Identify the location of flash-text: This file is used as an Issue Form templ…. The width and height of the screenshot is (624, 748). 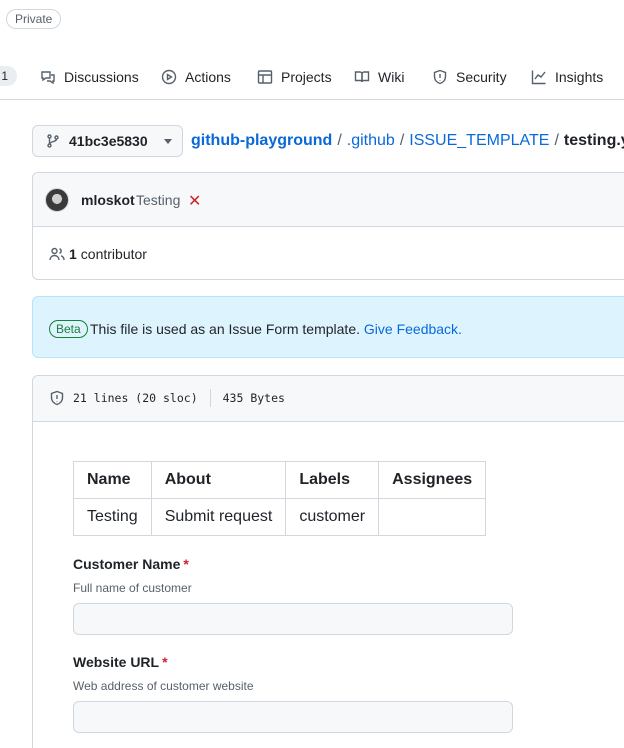
(225, 329).